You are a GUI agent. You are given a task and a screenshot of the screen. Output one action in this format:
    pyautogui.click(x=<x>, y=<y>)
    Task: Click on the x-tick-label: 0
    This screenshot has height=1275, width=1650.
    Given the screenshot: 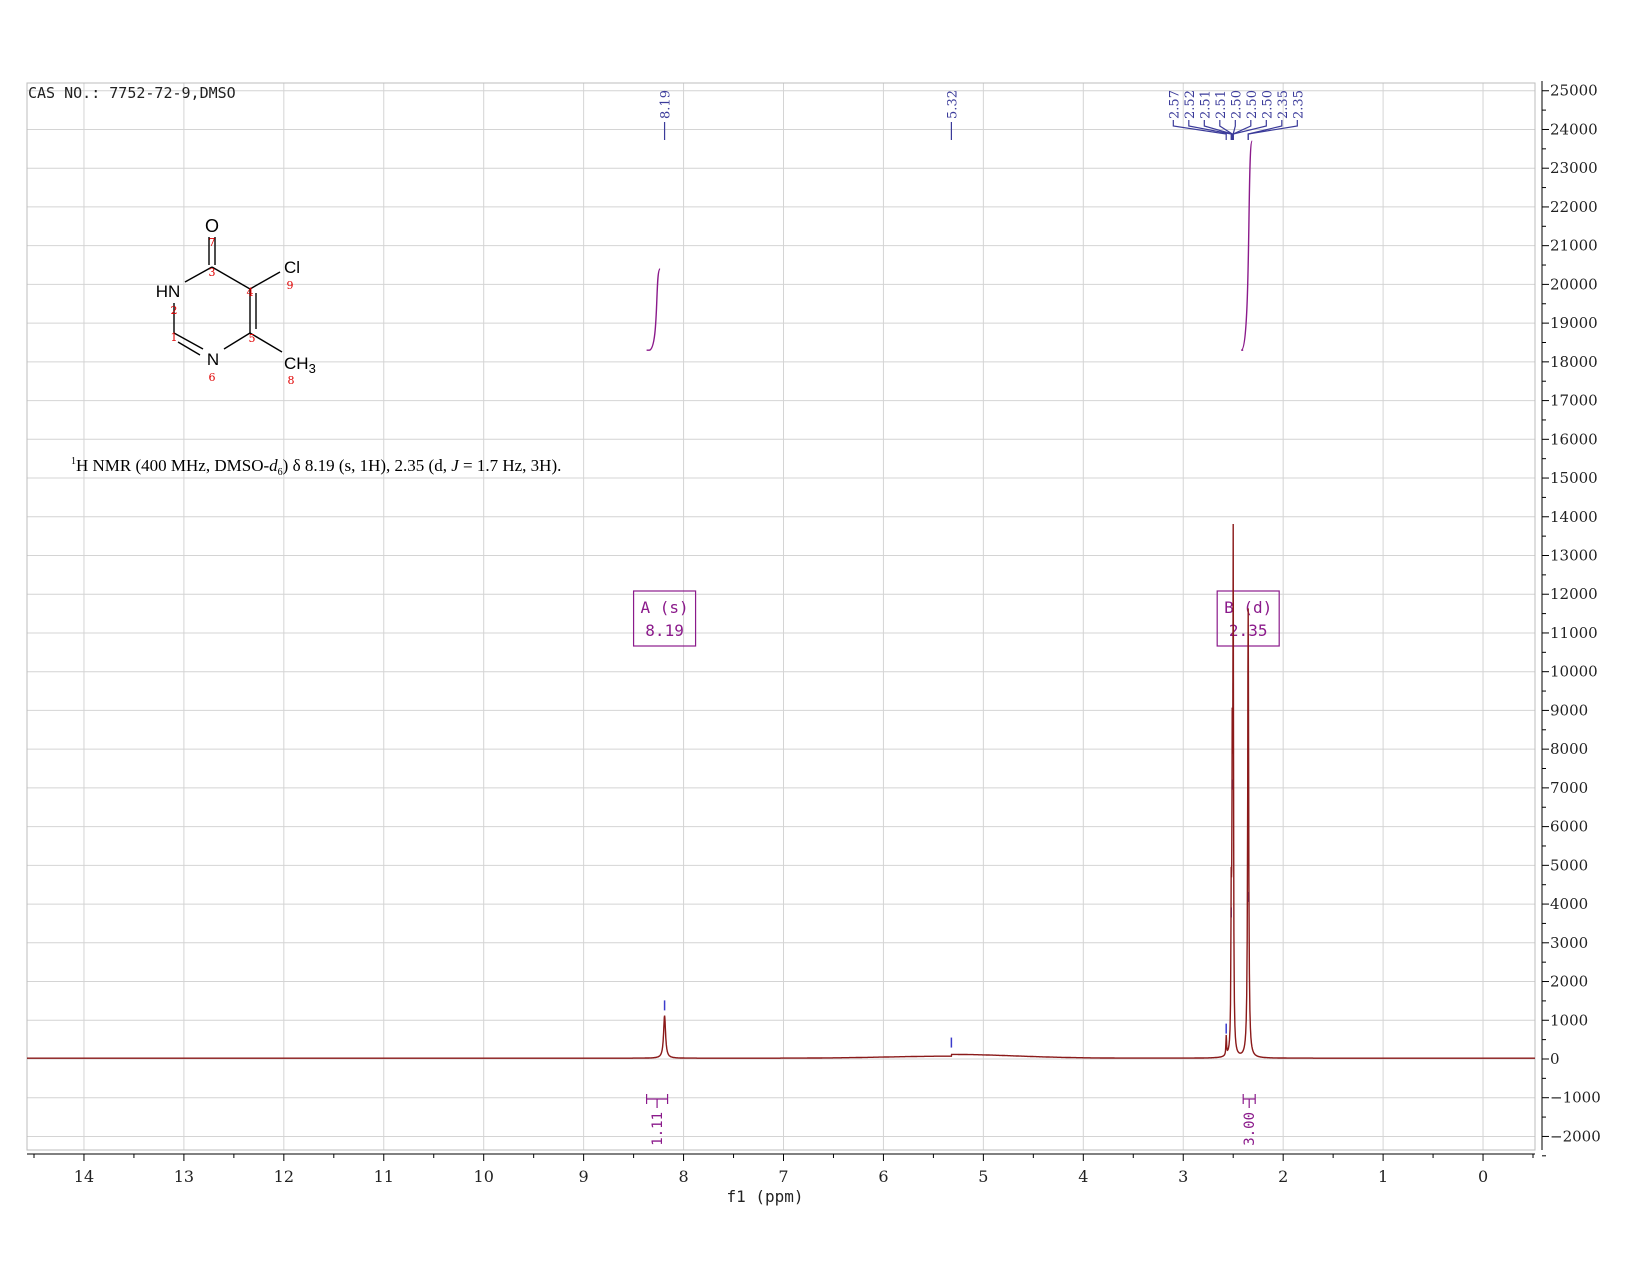 What is the action you would take?
    pyautogui.click(x=1483, y=1176)
    